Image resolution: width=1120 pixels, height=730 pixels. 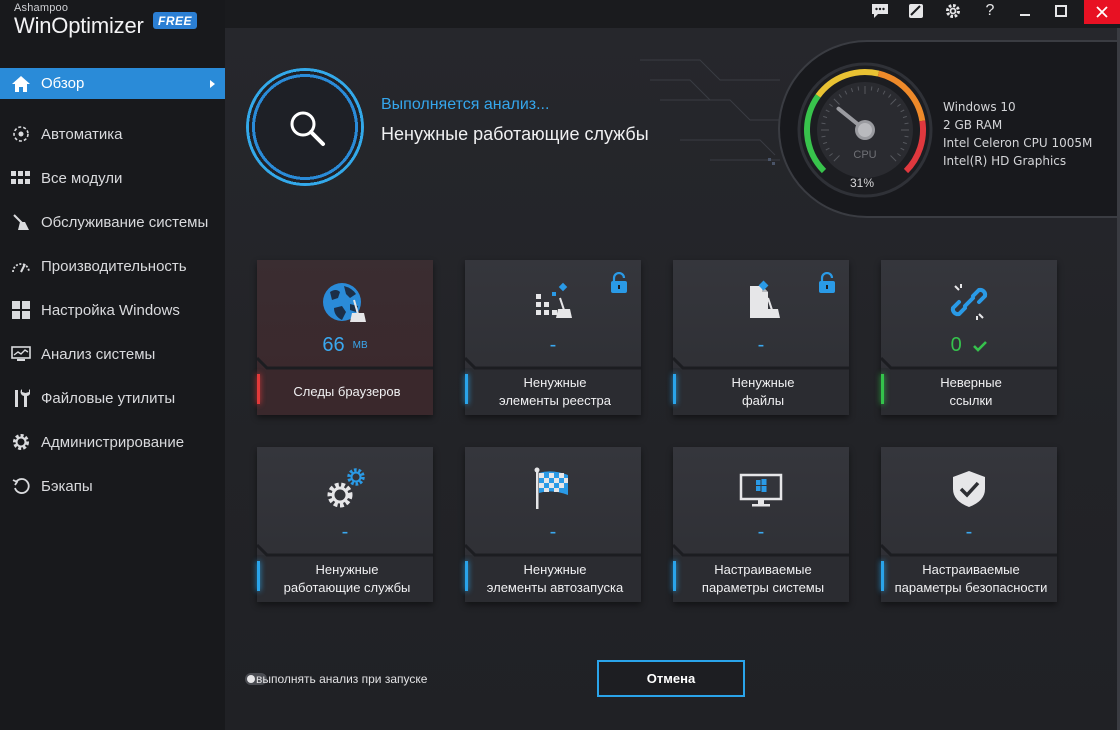 What do you see at coordinates (82, 178) in the screenshot?
I see `sidebar-item-label: Все модули` at bounding box center [82, 178].